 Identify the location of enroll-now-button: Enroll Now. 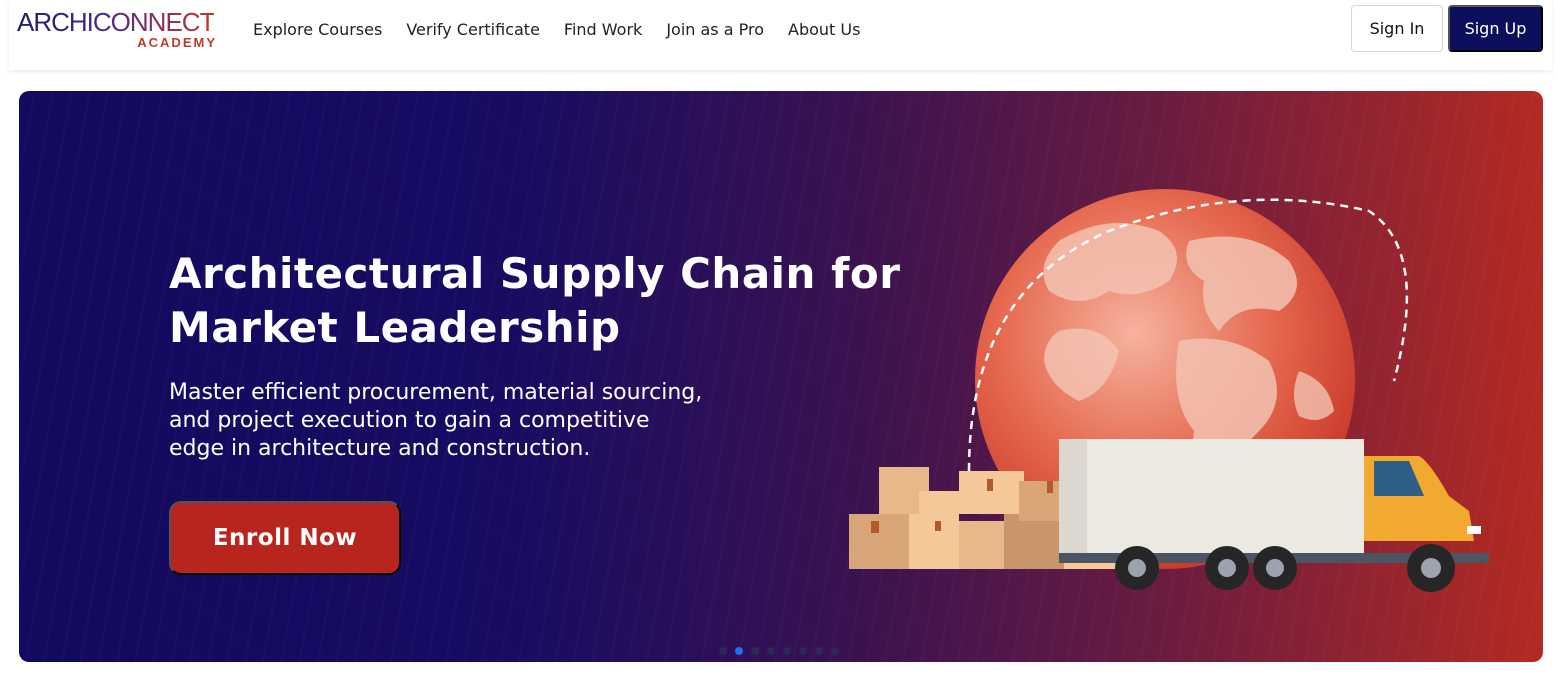
(285, 538).